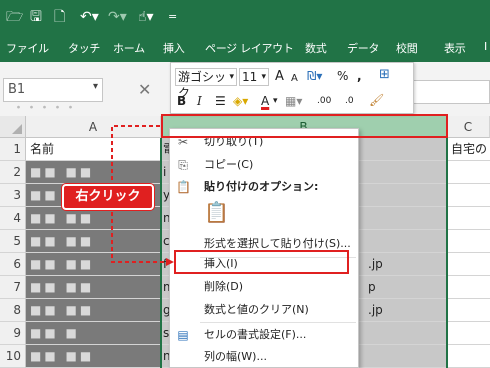 Image resolution: width=490 pixels, height=368 pixels. Describe the element at coordinates (135, 154) in the screenshot. I see `dashed-connector-top` at that location.